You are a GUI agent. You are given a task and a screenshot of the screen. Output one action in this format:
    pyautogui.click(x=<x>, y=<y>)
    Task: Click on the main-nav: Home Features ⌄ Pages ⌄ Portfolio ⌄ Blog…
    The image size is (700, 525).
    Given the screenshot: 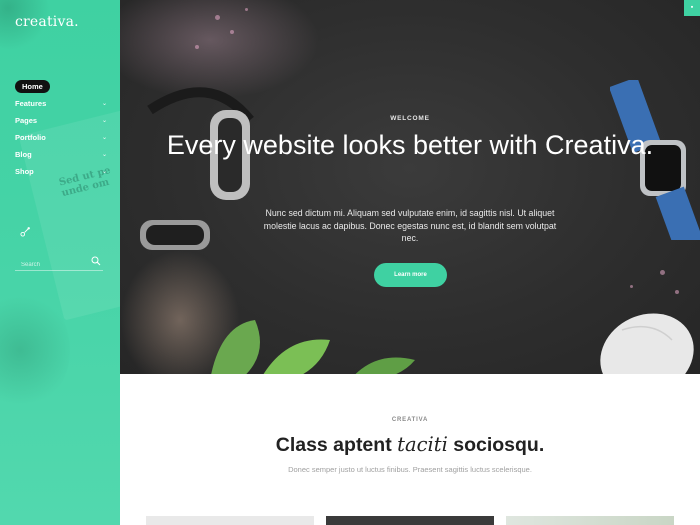 What is the action you would take?
    pyautogui.click(x=61, y=130)
    